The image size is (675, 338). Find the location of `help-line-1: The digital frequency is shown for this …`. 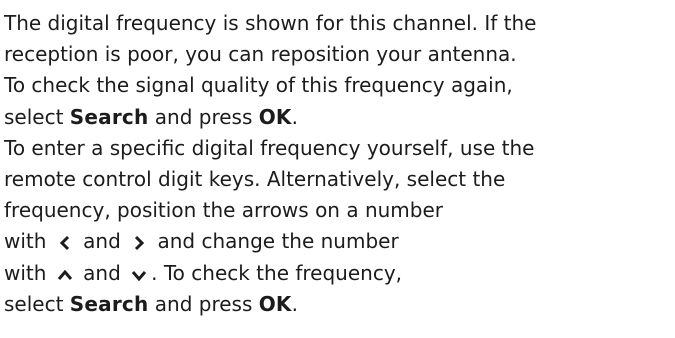

help-line-1: The digital frequency is shown for this … is located at coordinates (338, 23).